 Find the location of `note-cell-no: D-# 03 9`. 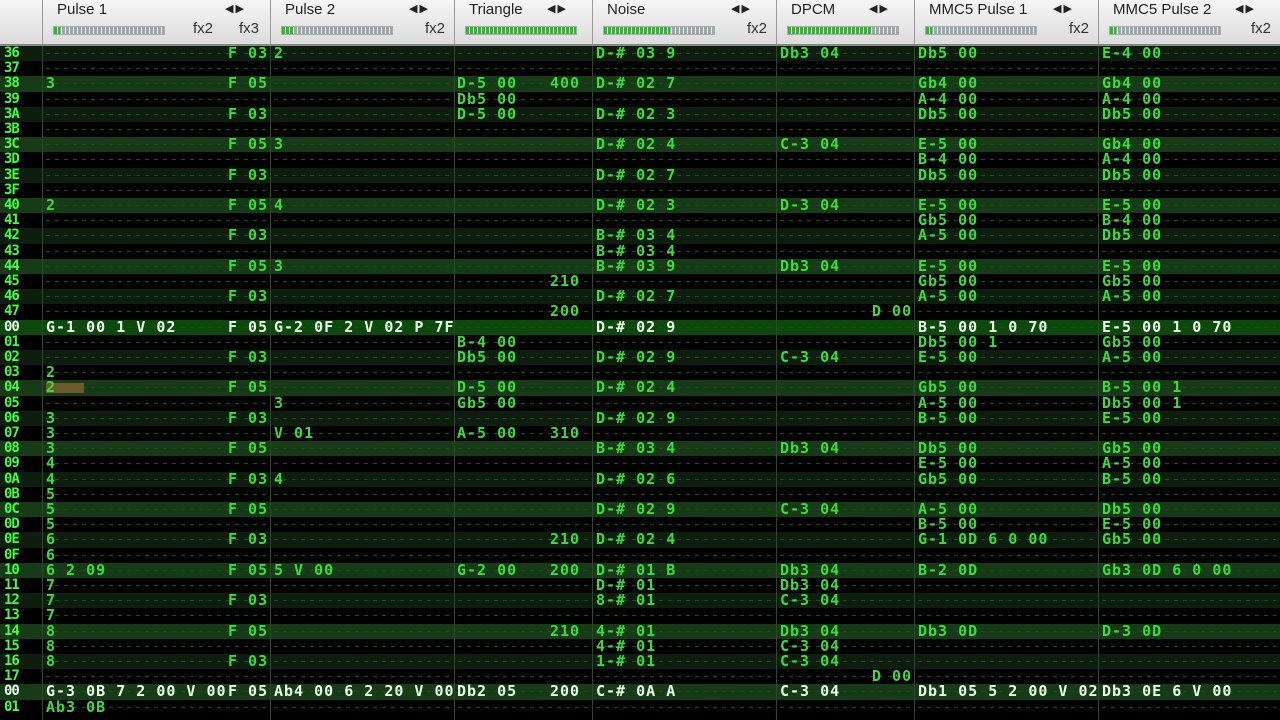

note-cell-no: D-# 03 9 is located at coordinates (636, 53).